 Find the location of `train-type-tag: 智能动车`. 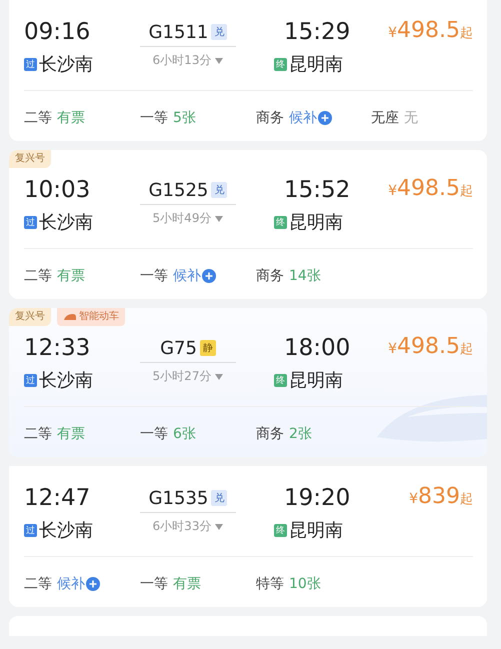

train-type-tag: 智能动车 is located at coordinates (91, 317).